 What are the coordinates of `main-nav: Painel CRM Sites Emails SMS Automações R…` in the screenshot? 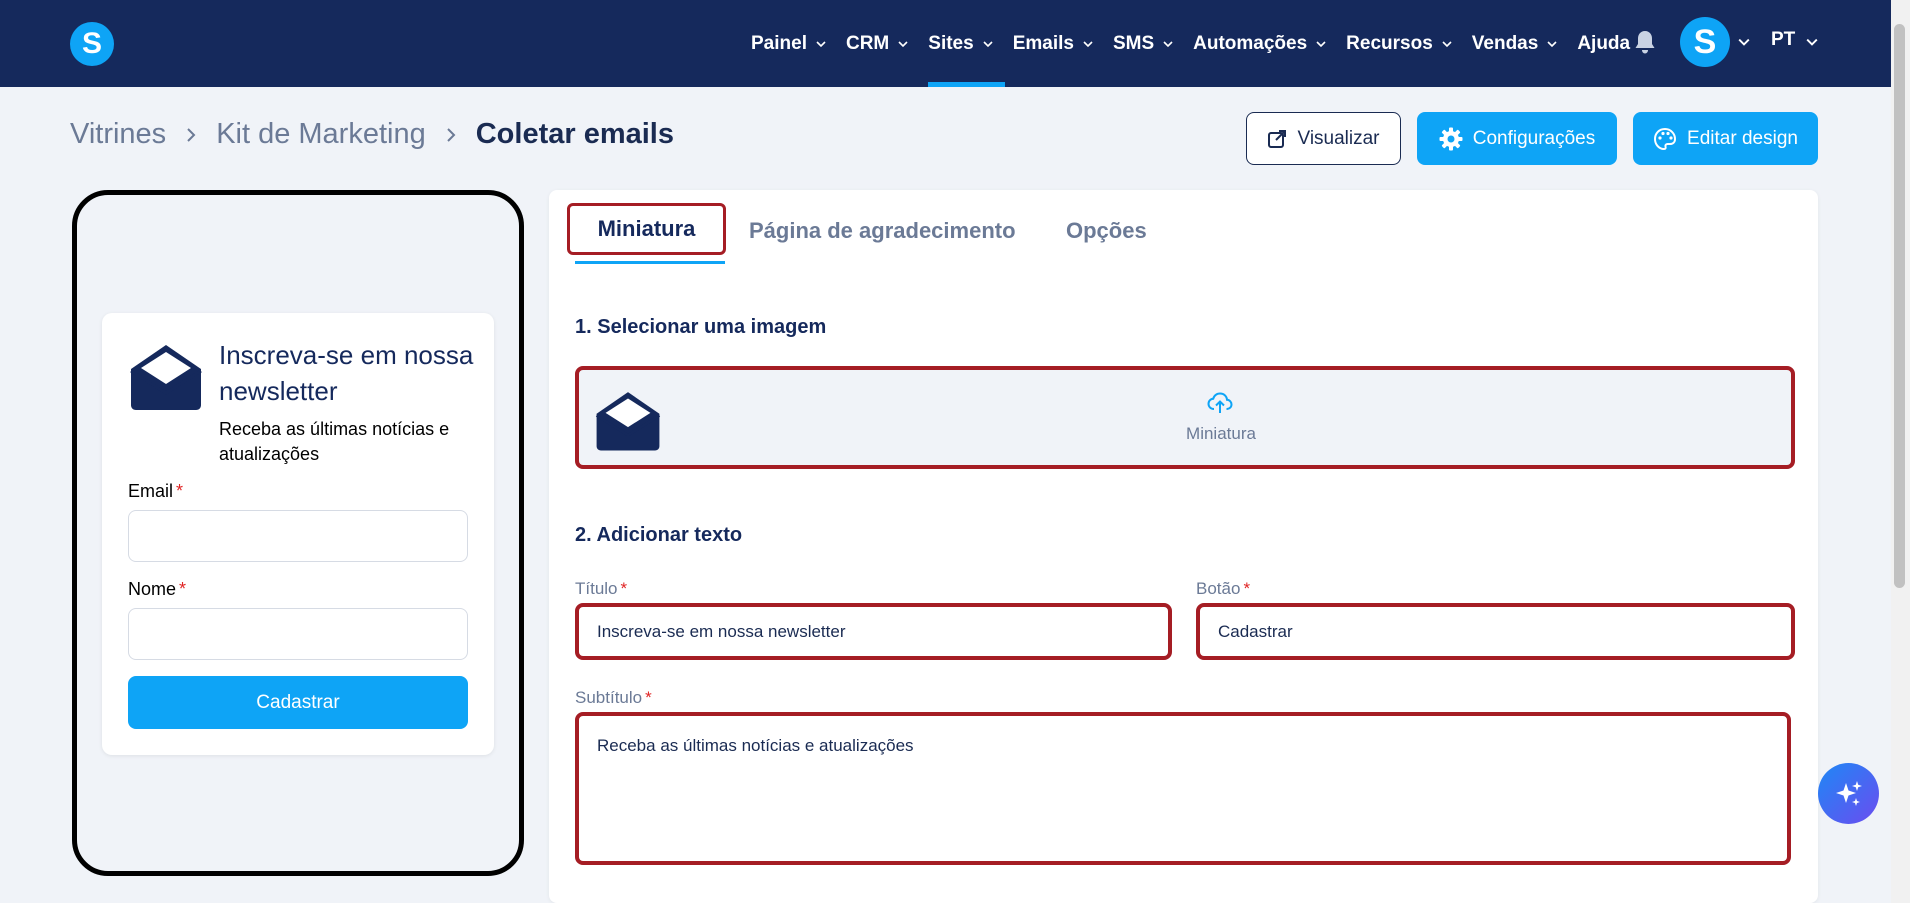 It's located at (1199, 43).